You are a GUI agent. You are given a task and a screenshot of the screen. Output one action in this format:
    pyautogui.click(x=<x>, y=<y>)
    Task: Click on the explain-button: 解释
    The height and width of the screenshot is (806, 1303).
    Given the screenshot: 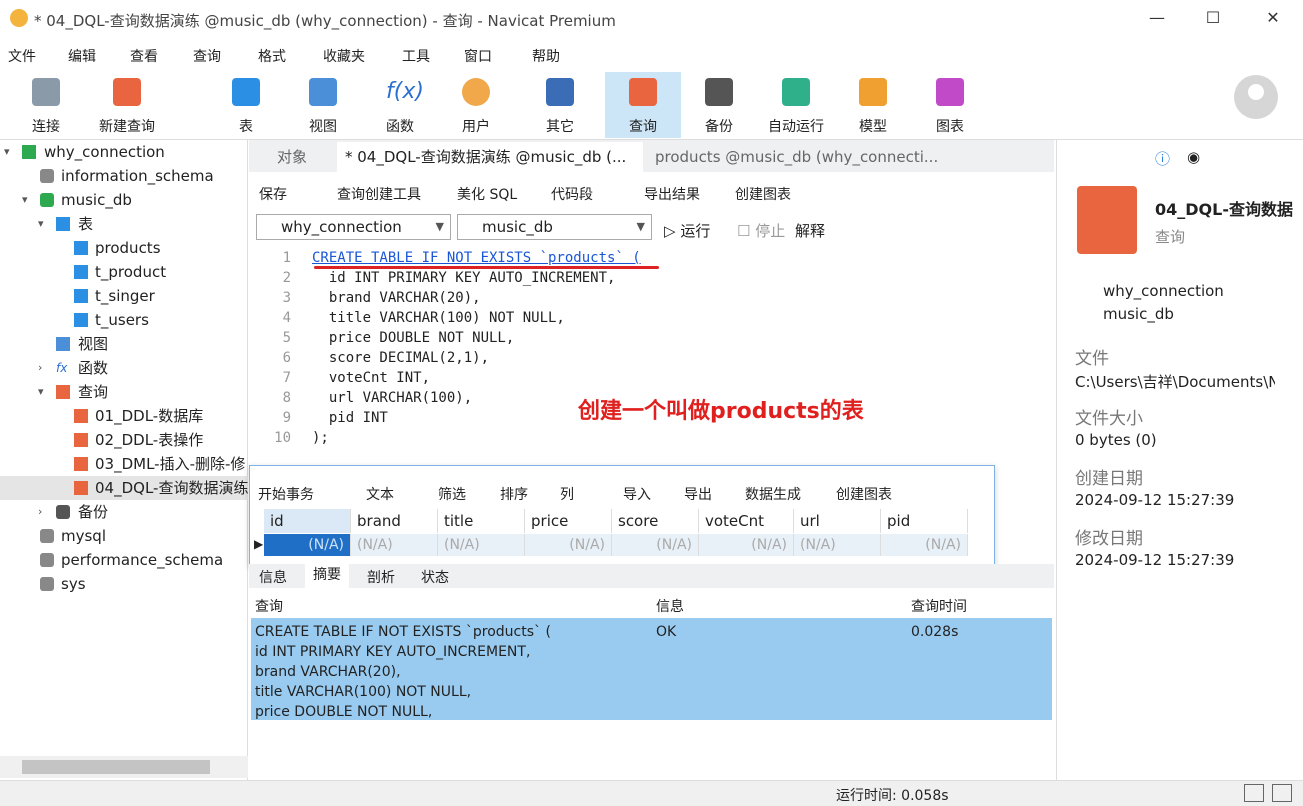 What is the action you would take?
    pyautogui.click(x=810, y=230)
    